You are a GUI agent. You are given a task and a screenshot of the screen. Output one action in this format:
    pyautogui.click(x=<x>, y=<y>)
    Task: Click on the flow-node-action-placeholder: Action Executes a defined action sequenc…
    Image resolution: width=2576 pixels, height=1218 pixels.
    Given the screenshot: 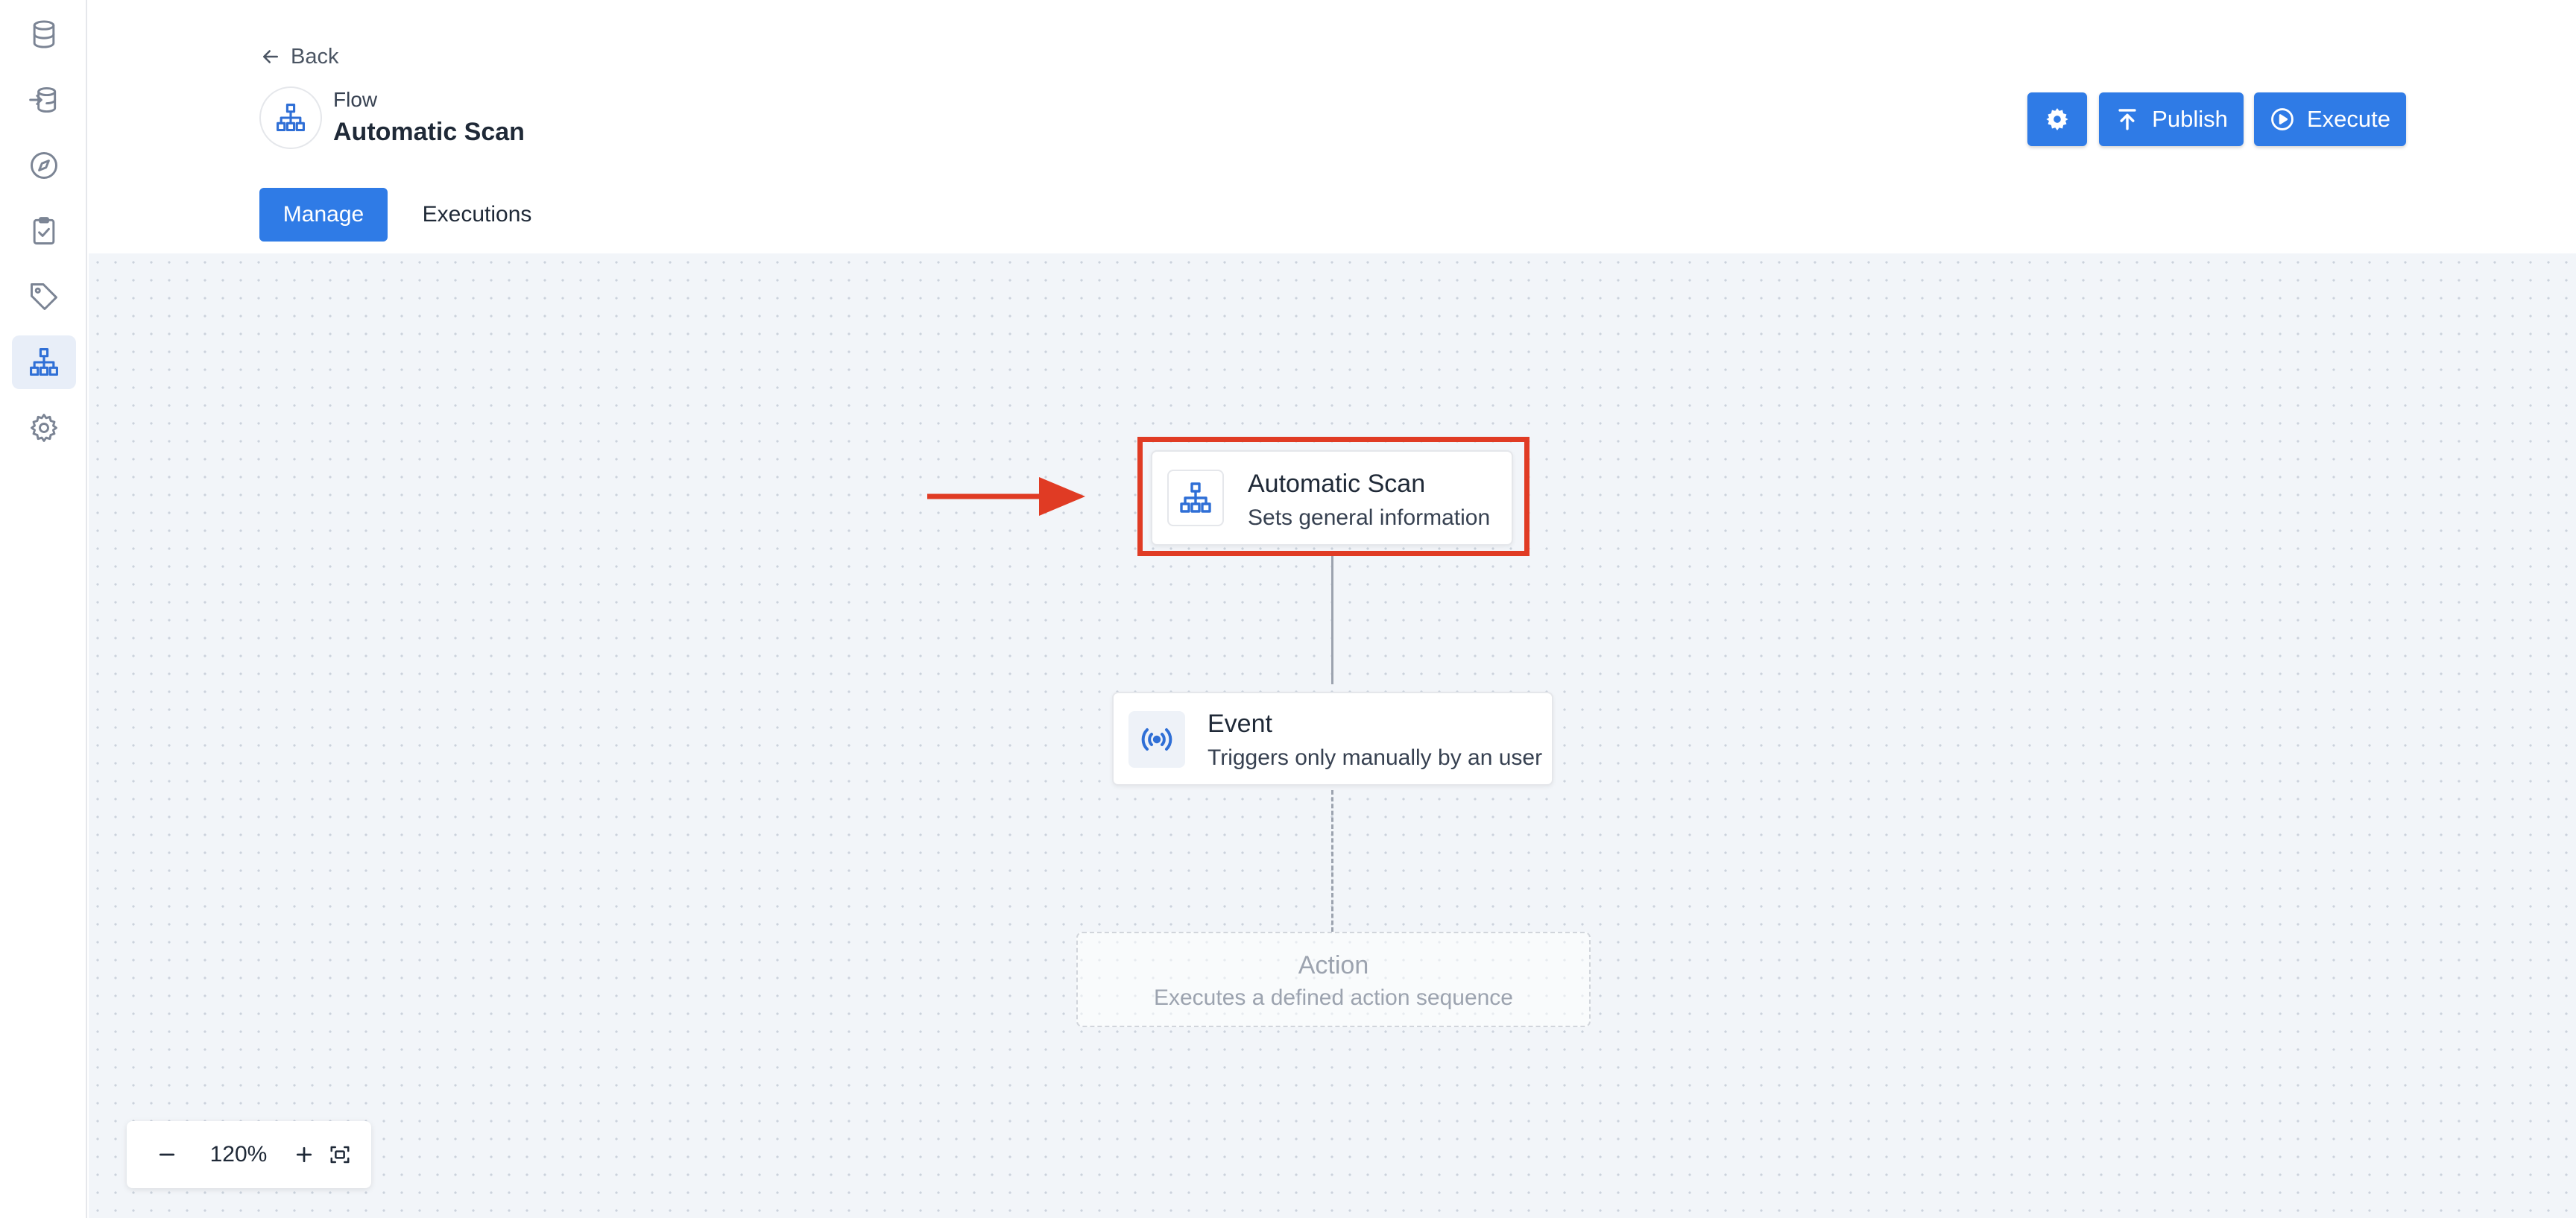 What is the action you would take?
    pyautogui.click(x=1333, y=980)
    